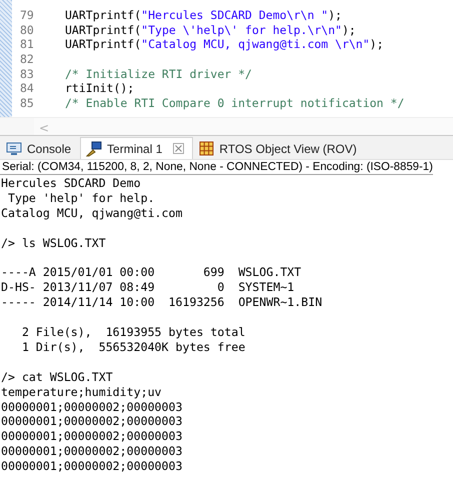 The image size is (453, 482). Describe the element at coordinates (27, 44) in the screenshot. I see `line-number: 81` at that location.